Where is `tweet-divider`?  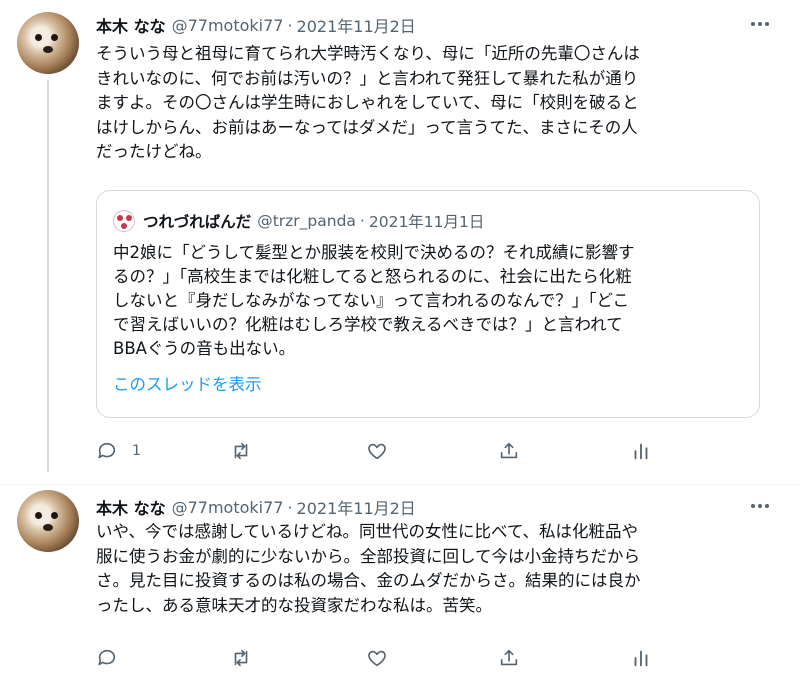 tweet-divider is located at coordinates (400, 484).